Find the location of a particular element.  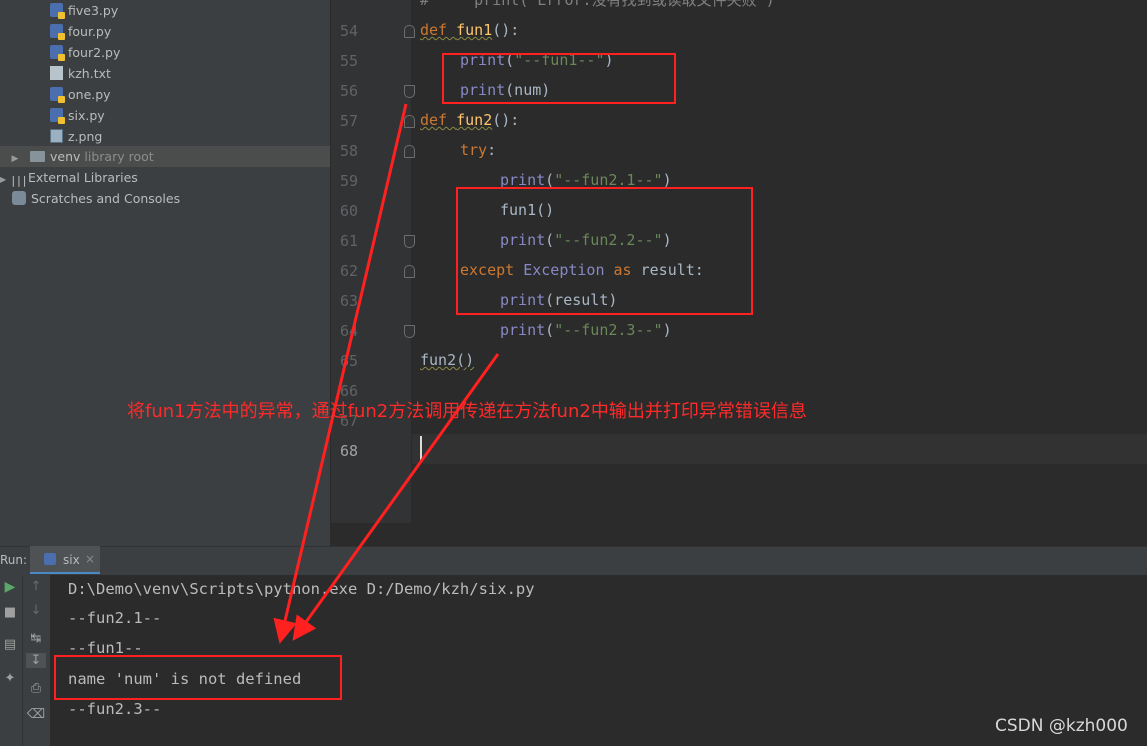

arrow-fun1-to-output is located at coordinates (340, 373).